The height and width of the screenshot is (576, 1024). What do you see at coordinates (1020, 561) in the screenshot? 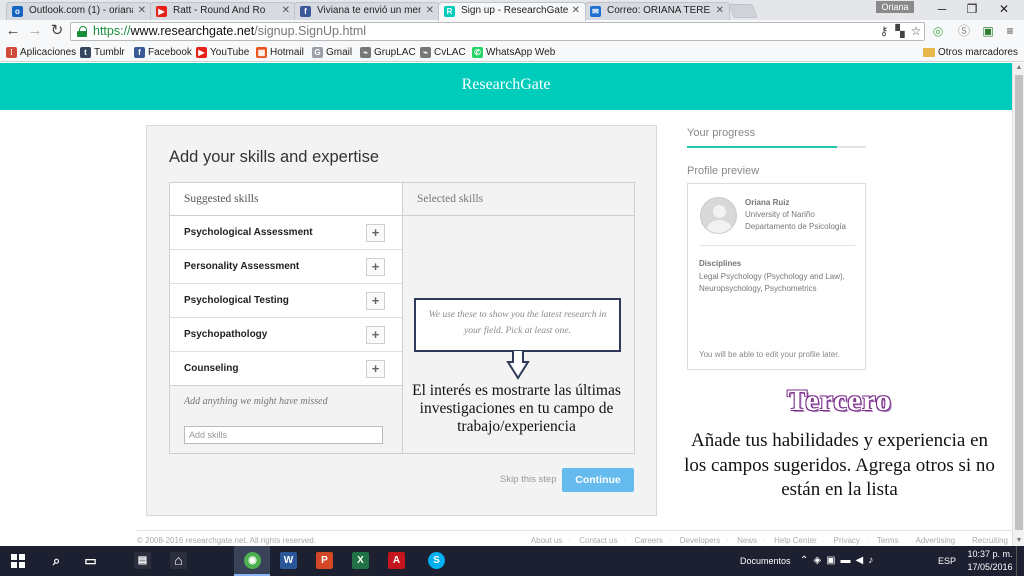
I see `show-desktop-button` at bounding box center [1020, 561].